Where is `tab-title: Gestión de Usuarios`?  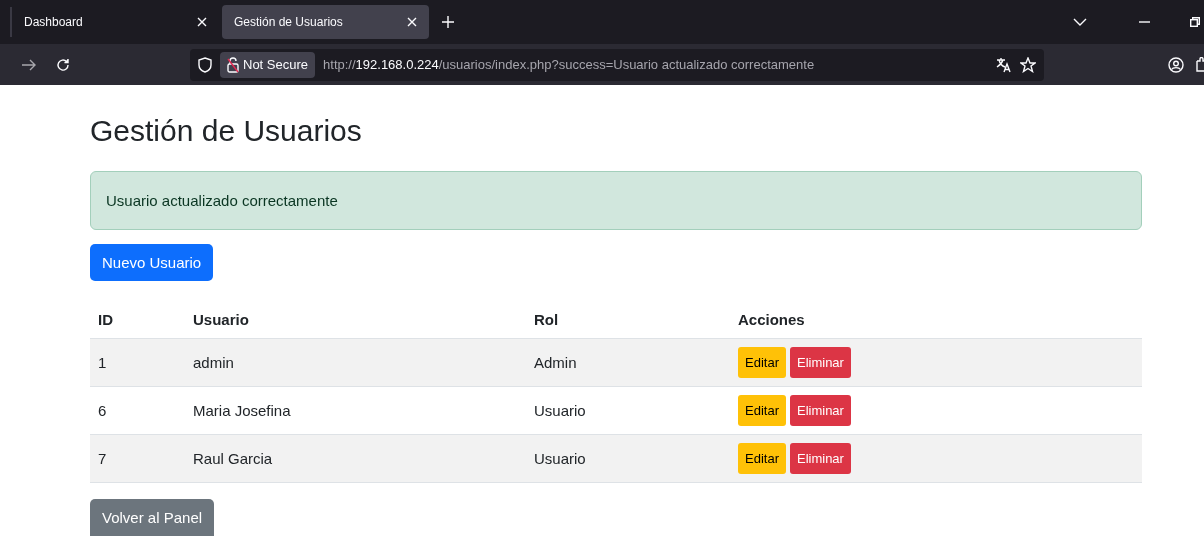
tab-title: Gestión de Usuarios is located at coordinates (288, 22).